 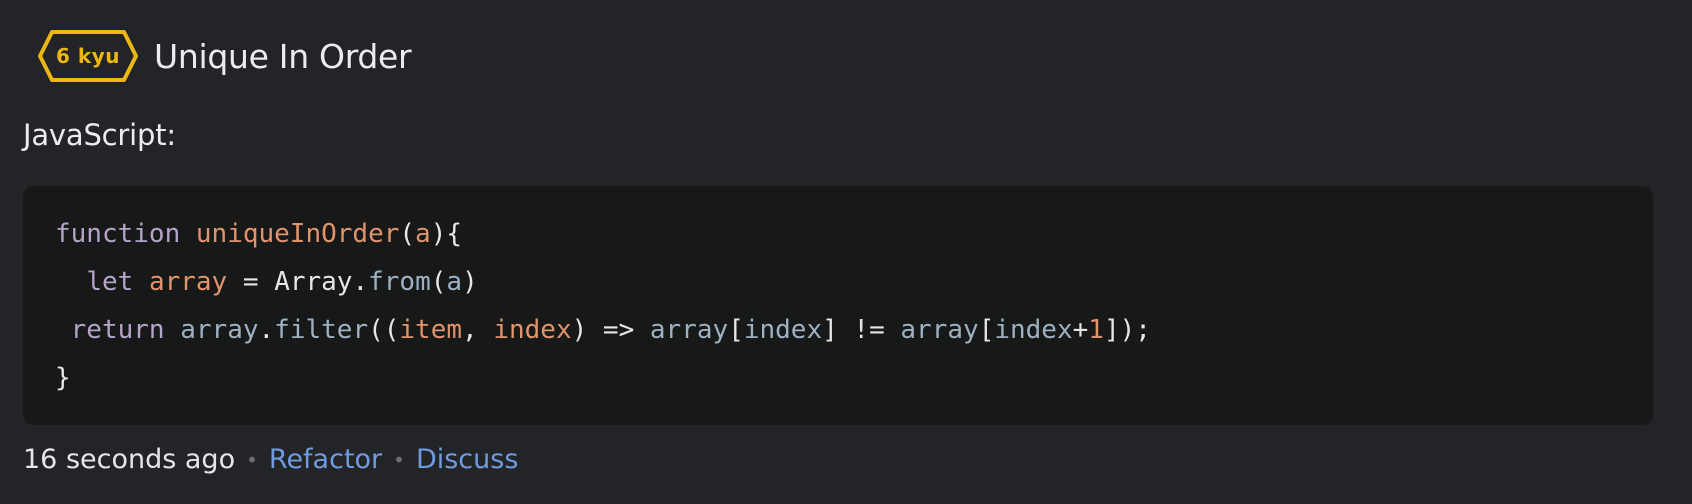 What do you see at coordinates (384, 330) in the screenshot?
I see `code-token: ((` at bounding box center [384, 330].